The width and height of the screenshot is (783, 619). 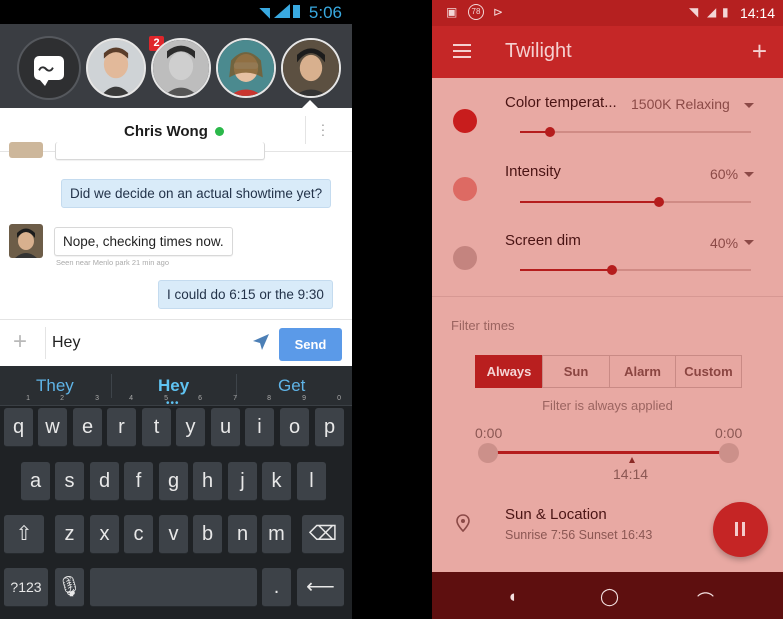 What do you see at coordinates (589, 202) in the screenshot?
I see `slider-fill` at bounding box center [589, 202].